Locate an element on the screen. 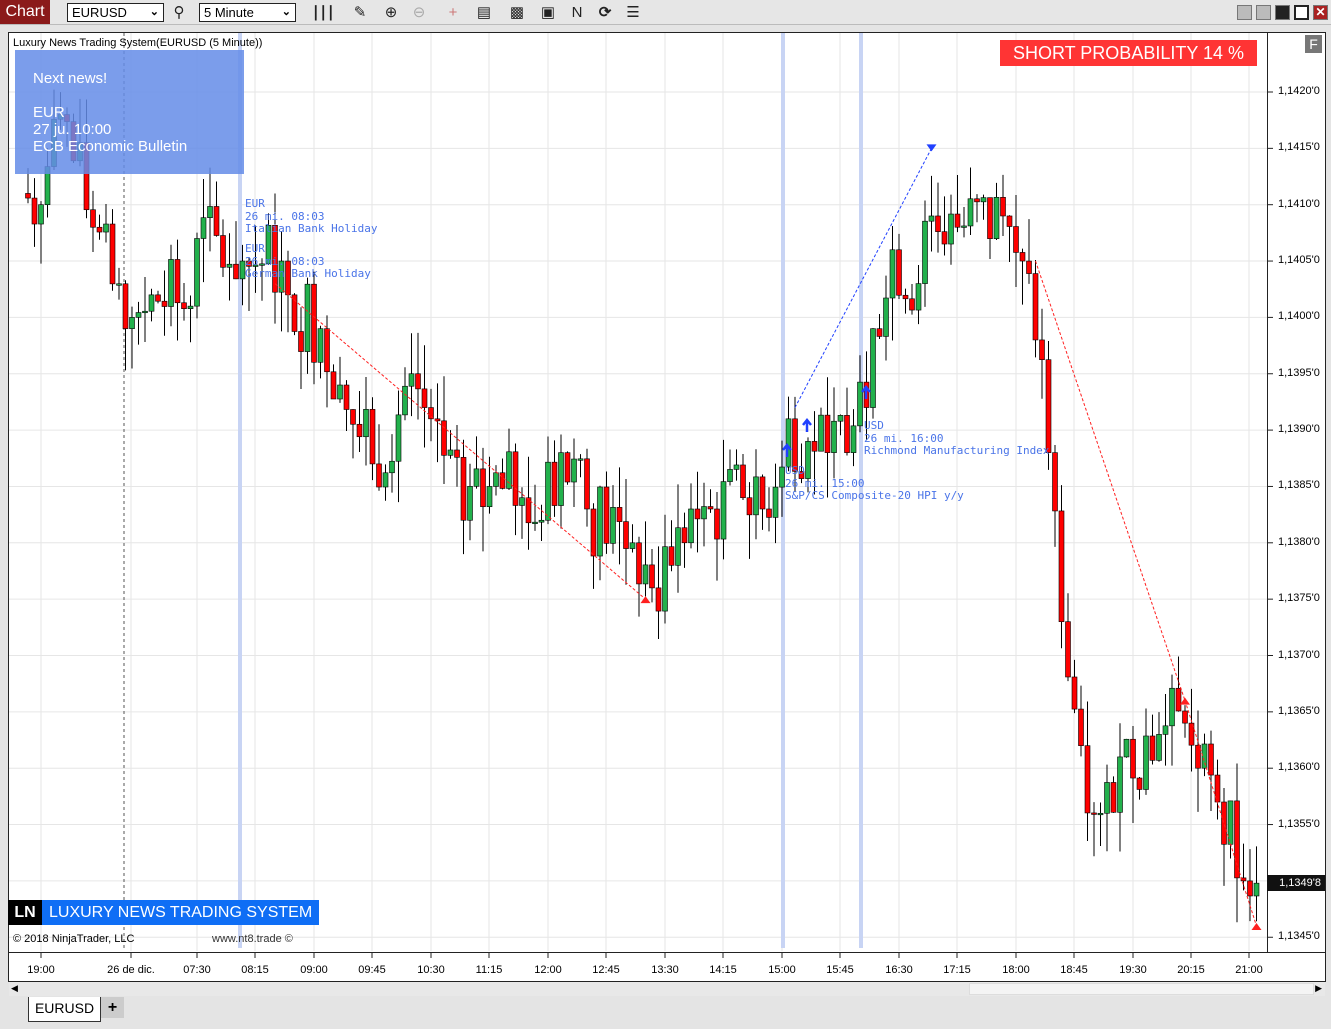 This screenshot has width=1331, height=1029. scroll-left-icon: ◀ is located at coordinates (14, 988).